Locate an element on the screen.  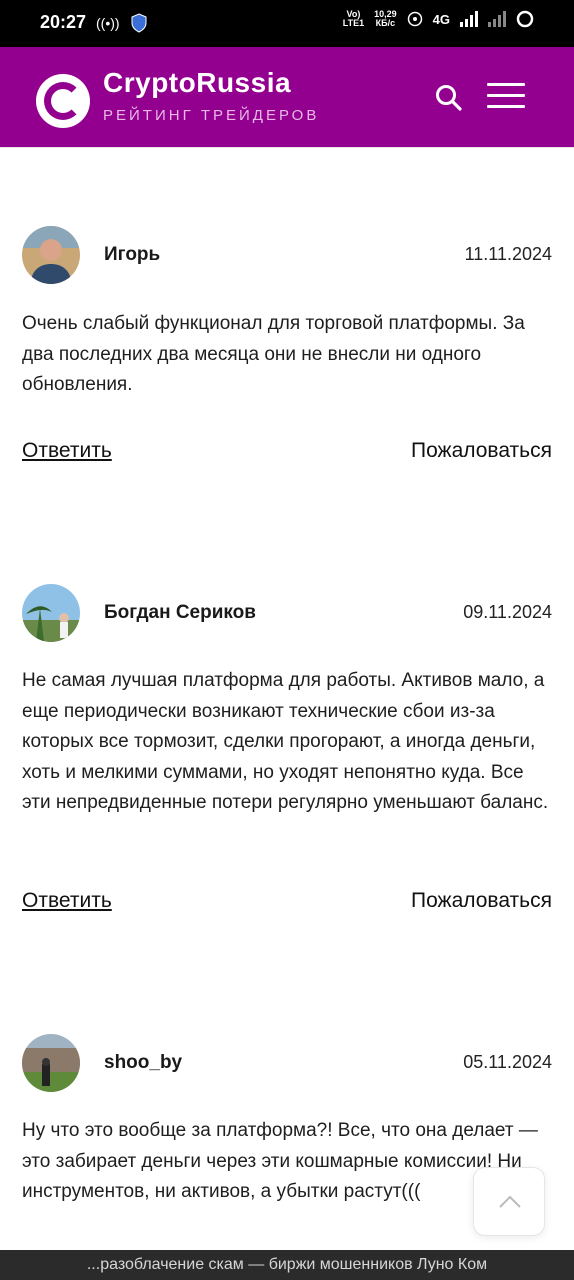
review-date: 11.11.2024 is located at coordinates (508, 254).